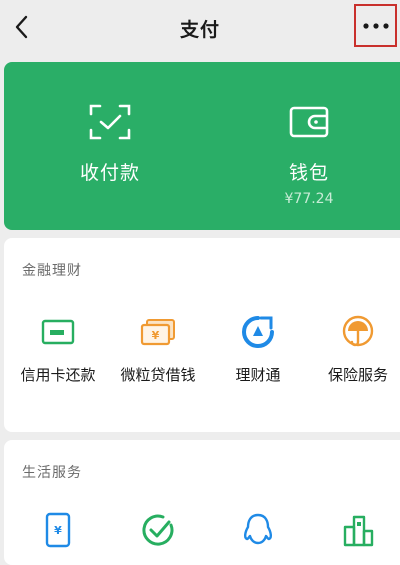  What do you see at coordinates (158, 349) in the screenshot?
I see `weilidai-loan-button: ¥ 微粒贷借钱` at bounding box center [158, 349].